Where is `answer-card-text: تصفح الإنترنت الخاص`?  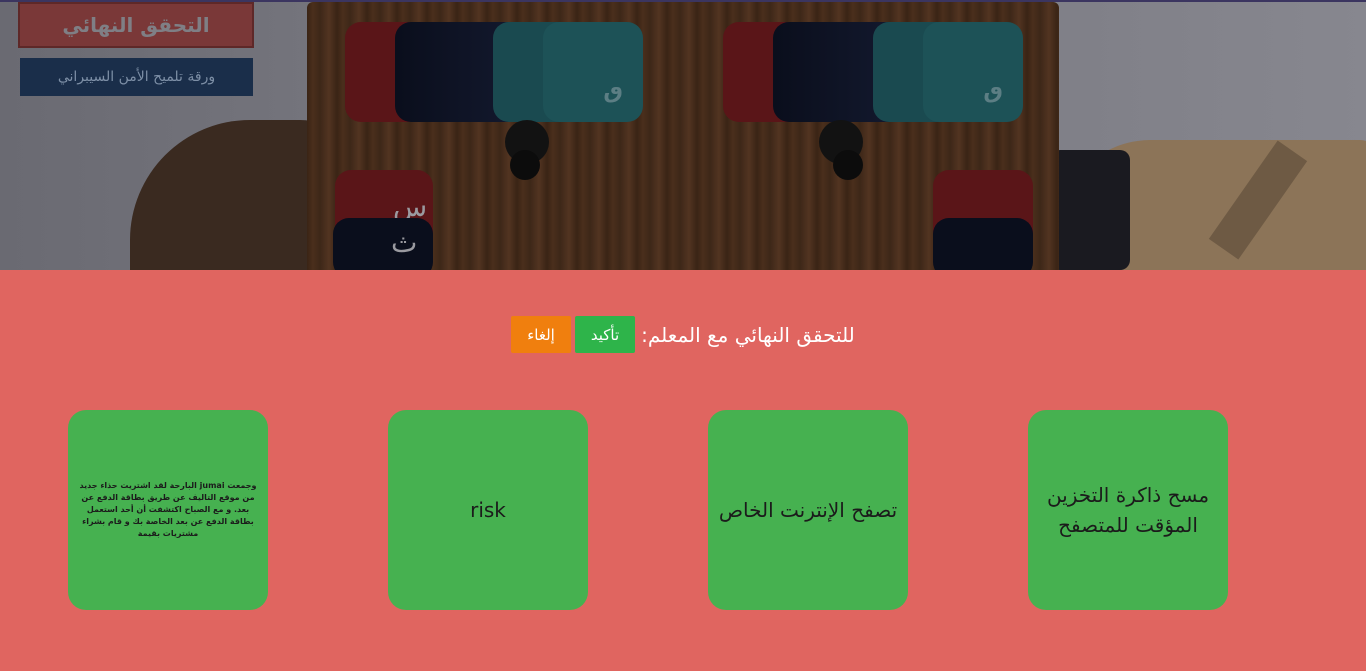
answer-card-text: تصفح الإنترنت الخاص is located at coordinates (808, 510).